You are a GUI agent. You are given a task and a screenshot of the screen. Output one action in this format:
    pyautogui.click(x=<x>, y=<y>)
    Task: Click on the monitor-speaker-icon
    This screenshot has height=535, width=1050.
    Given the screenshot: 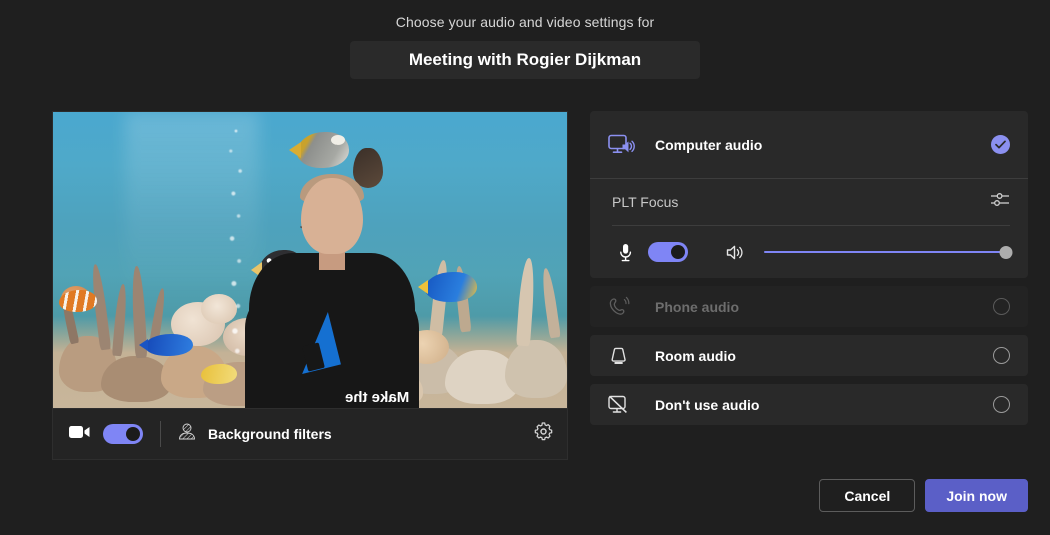 What is the action you would take?
    pyautogui.click(x=624, y=145)
    